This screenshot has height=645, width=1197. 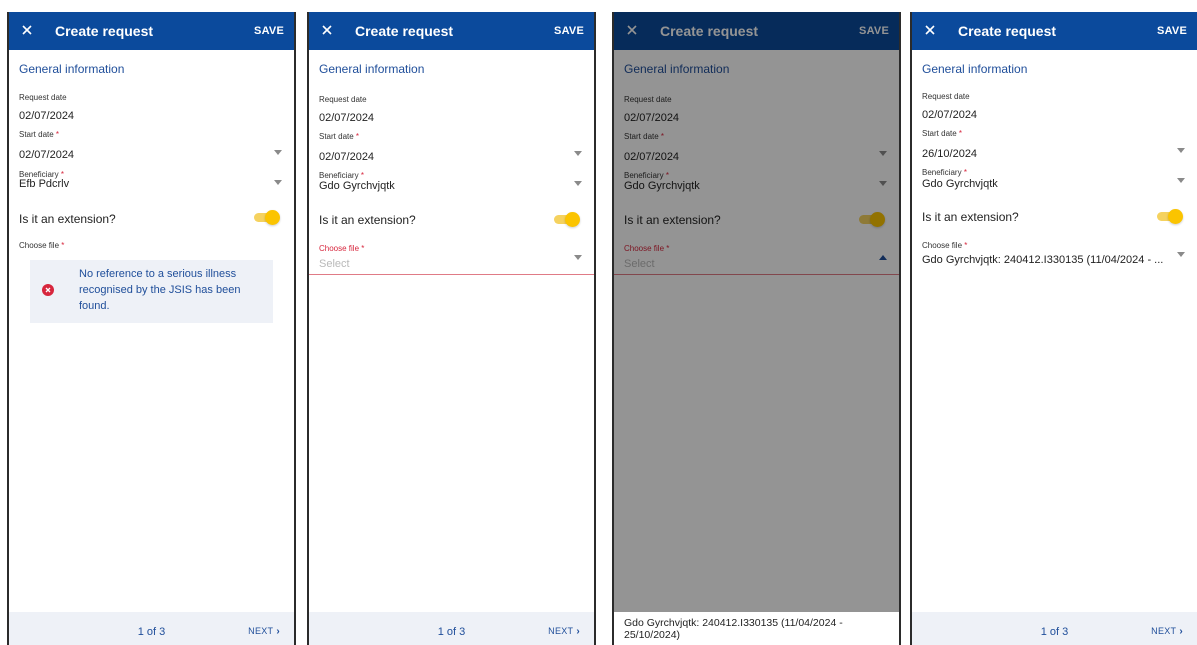 What do you see at coordinates (451, 274) in the screenshot?
I see `field-error-underline` at bounding box center [451, 274].